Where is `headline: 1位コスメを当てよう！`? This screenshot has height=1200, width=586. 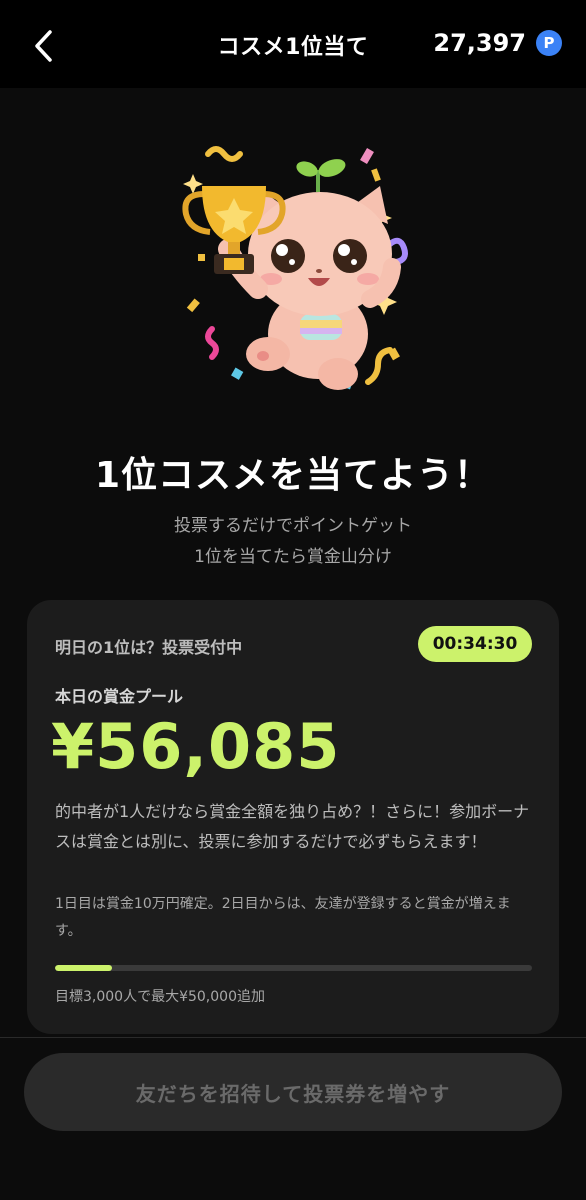
headline: 1位コスメを当てよう！ is located at coordinates (293, 475).